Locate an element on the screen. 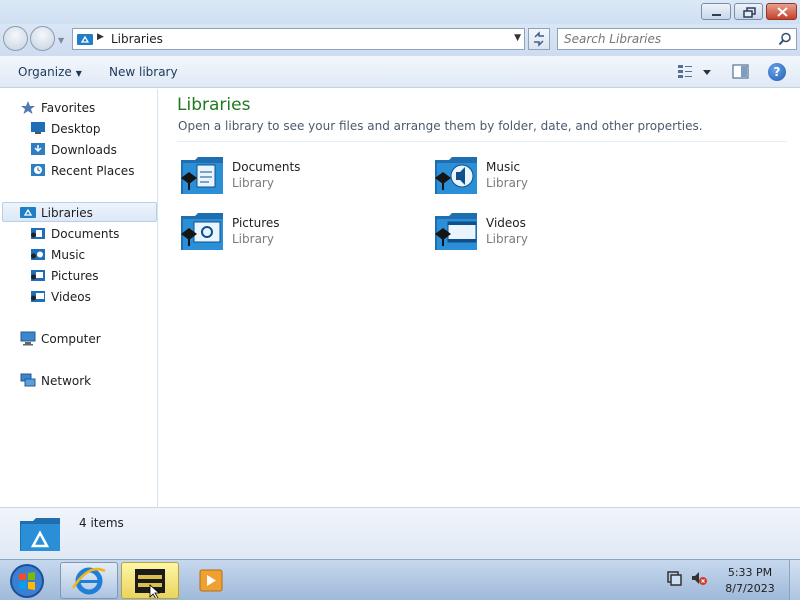 This screenshot has width=800, height=600. search-icon is located at coordinates (785, 39).